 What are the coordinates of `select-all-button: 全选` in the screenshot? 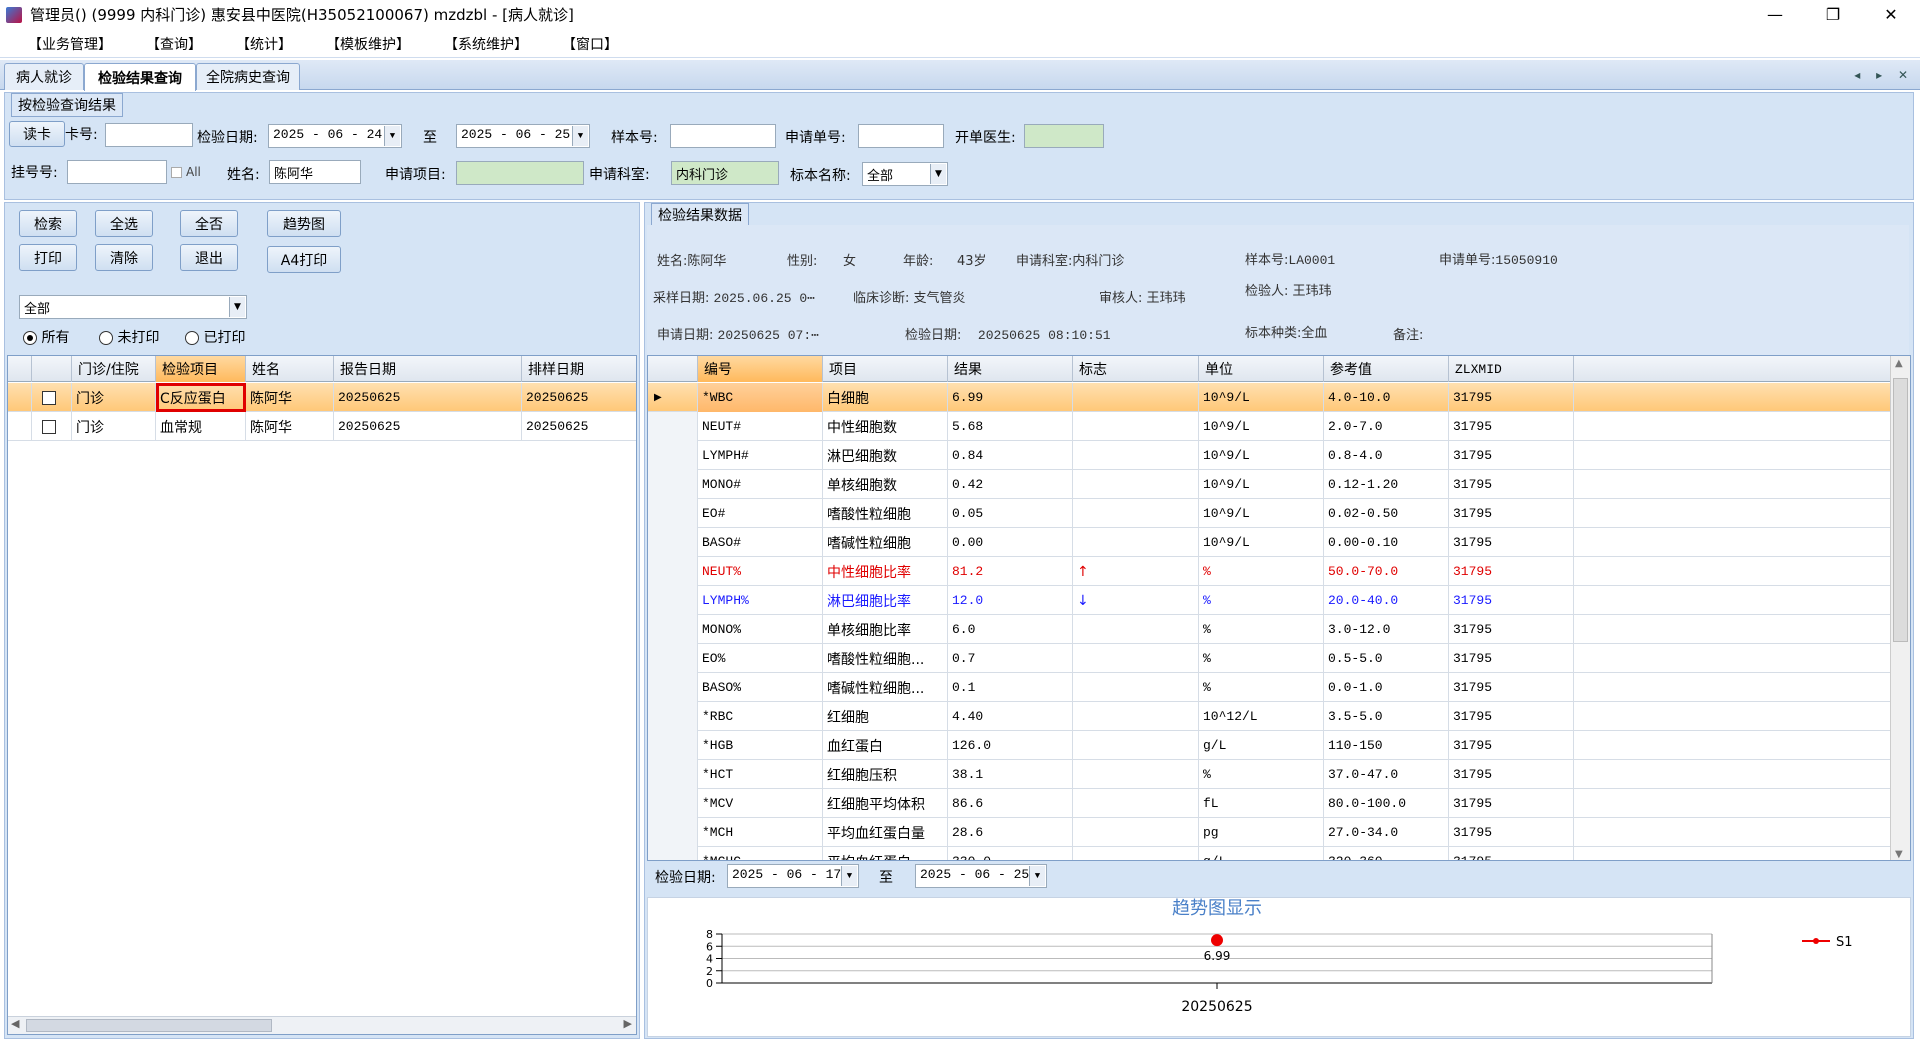 It's located at (124, 223).